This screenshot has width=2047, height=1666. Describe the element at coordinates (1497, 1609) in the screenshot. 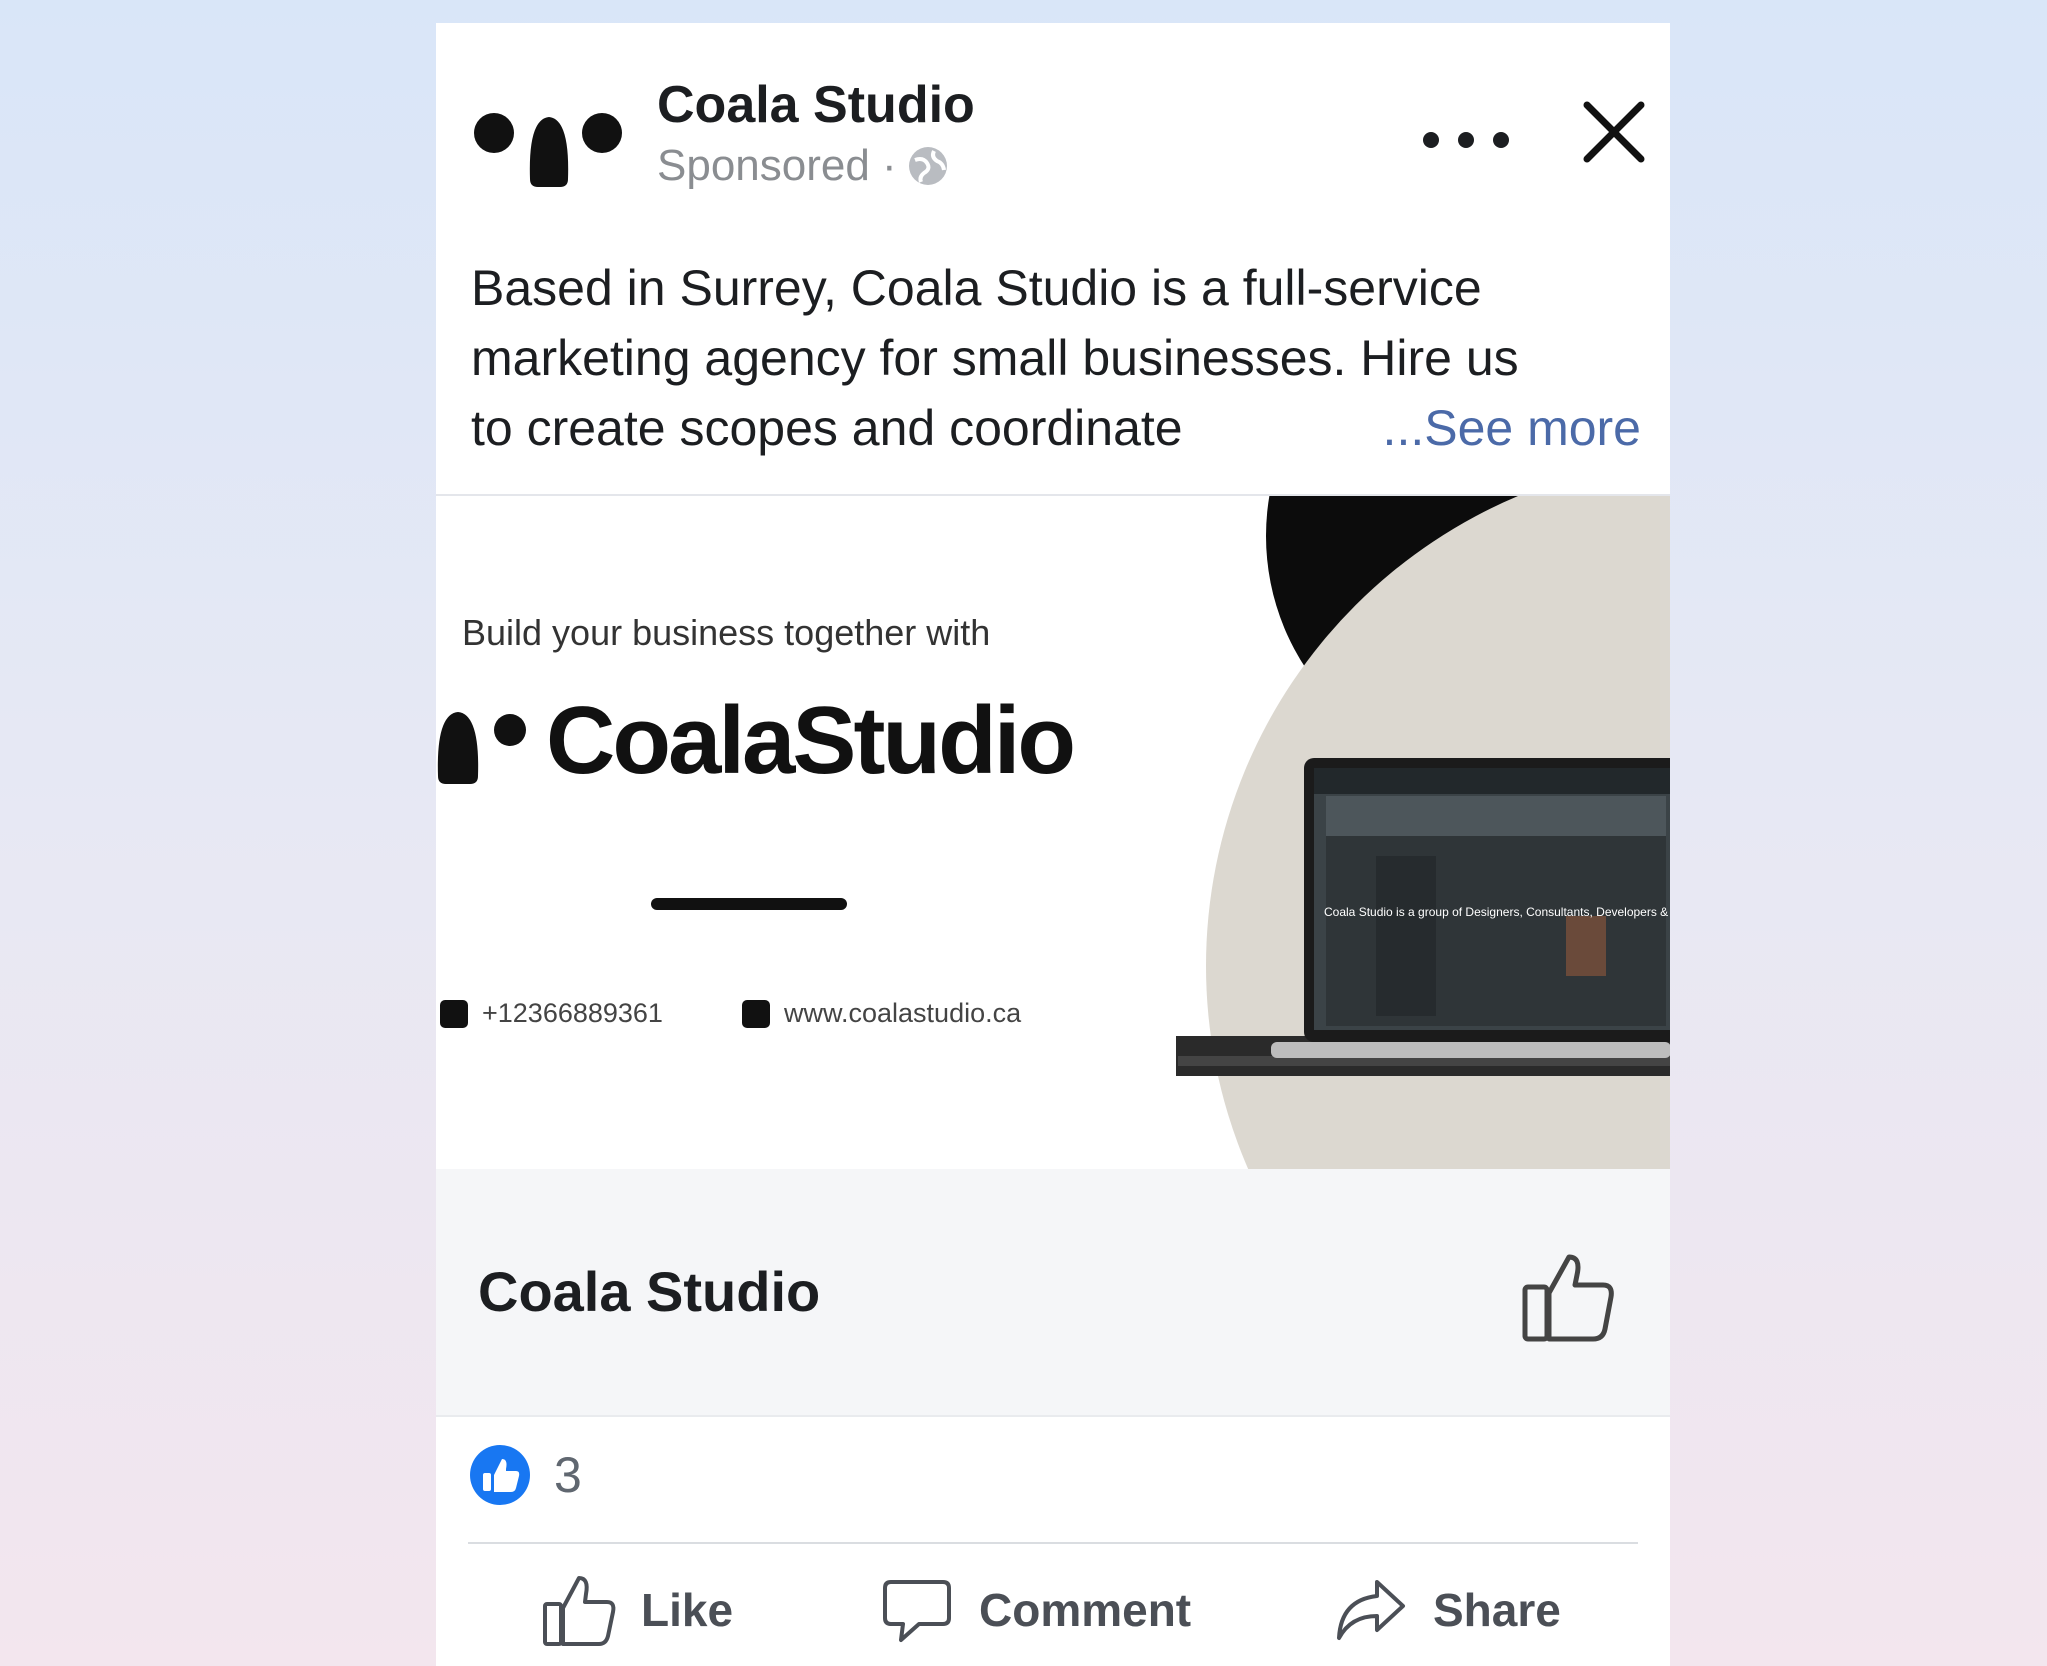

I see `share-label: Share` at that location.